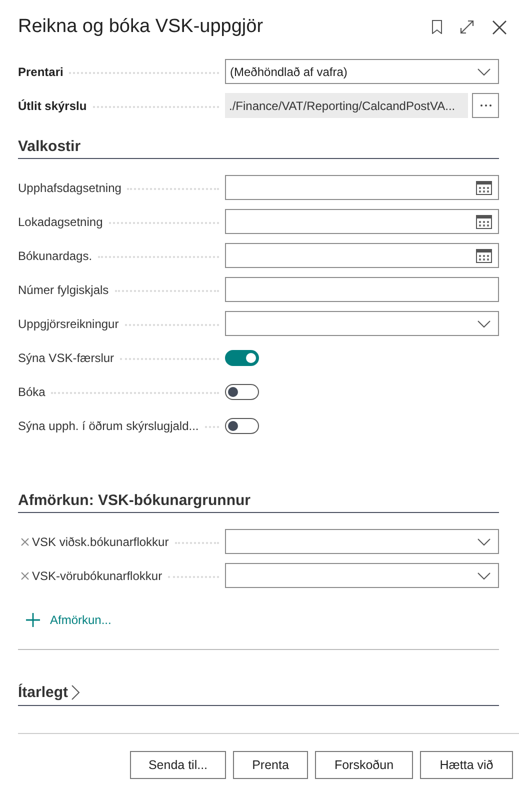 This screenshot has width=519, height=794. I want to click on field-label: VSK-vörubókunarflokkur, so click(97, 575).